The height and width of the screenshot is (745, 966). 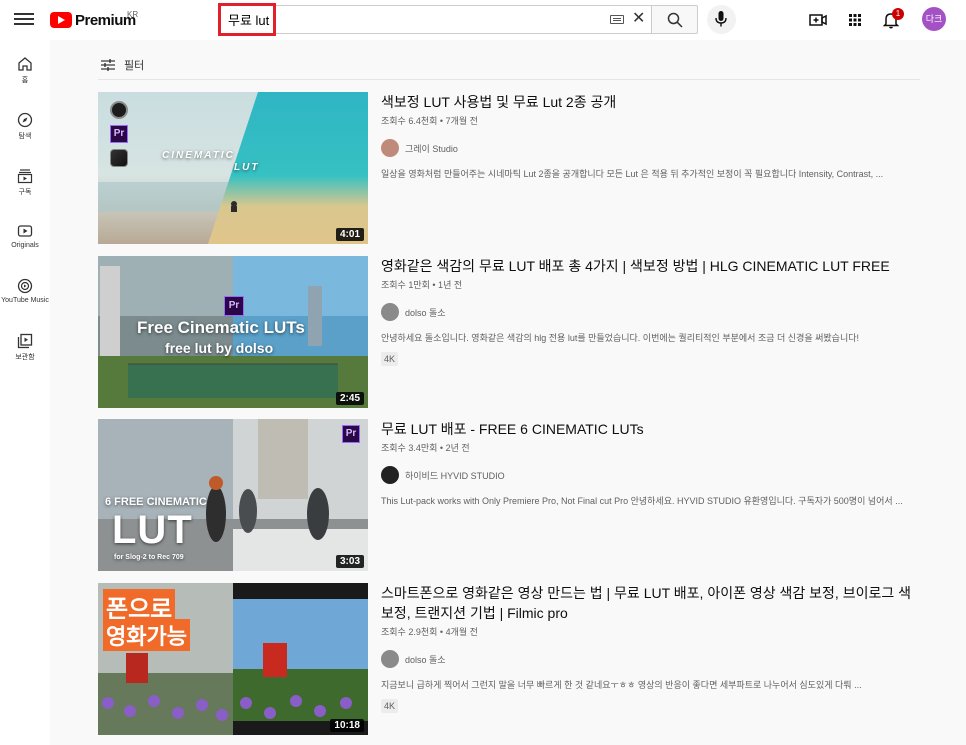 What do you see at coordinates (349, 561) in the screenshot?
I see `video-duration: 3:03` at bounding box center [349, 561].